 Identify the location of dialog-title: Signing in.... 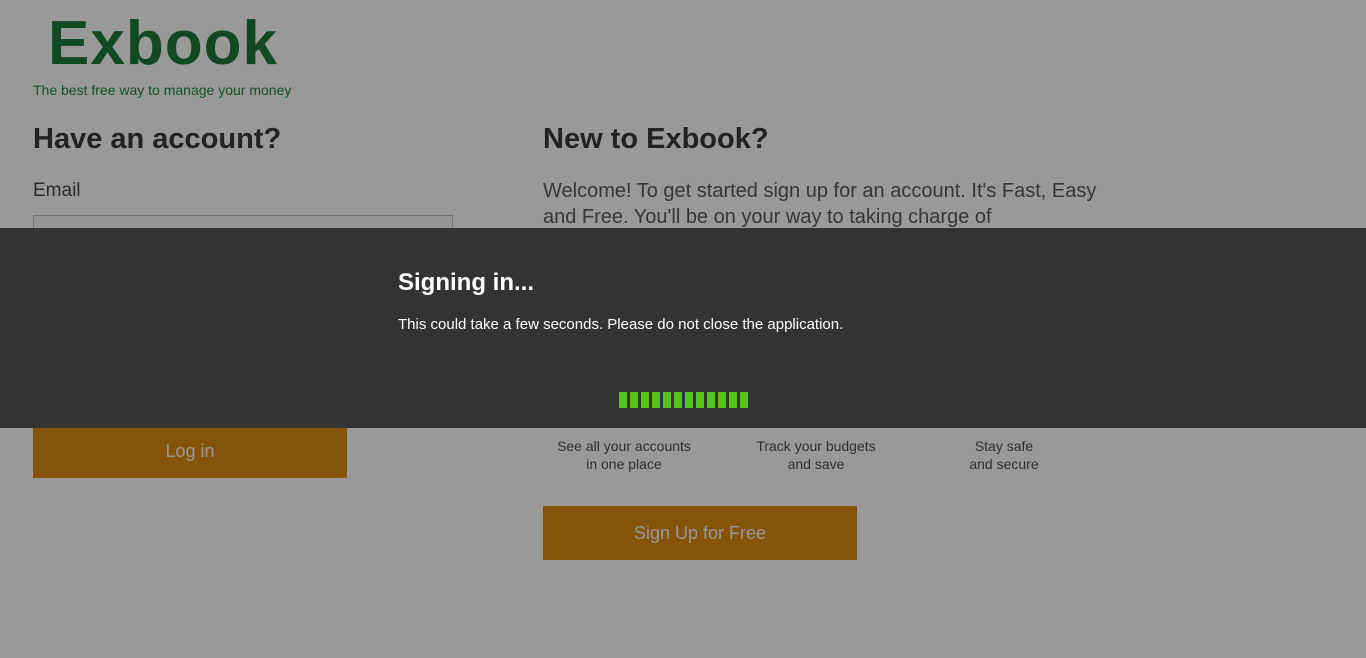
(466, 282).